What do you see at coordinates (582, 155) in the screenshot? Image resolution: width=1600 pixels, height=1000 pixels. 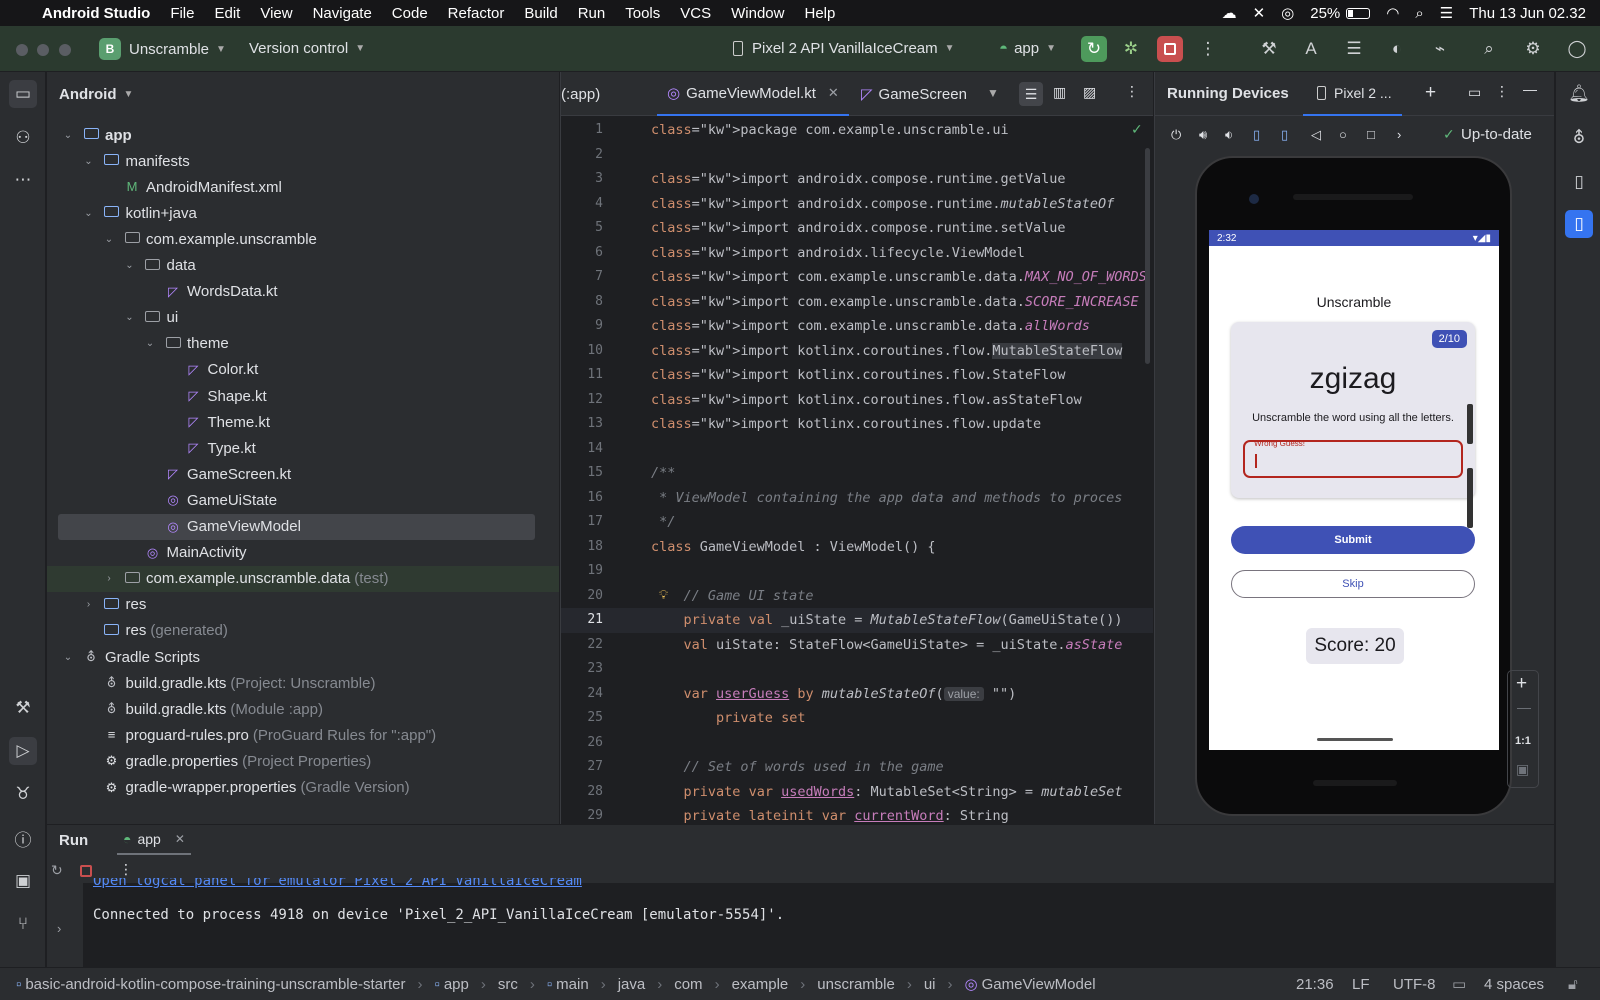 I see `line-number: 2` at bounding box center [582, 155].